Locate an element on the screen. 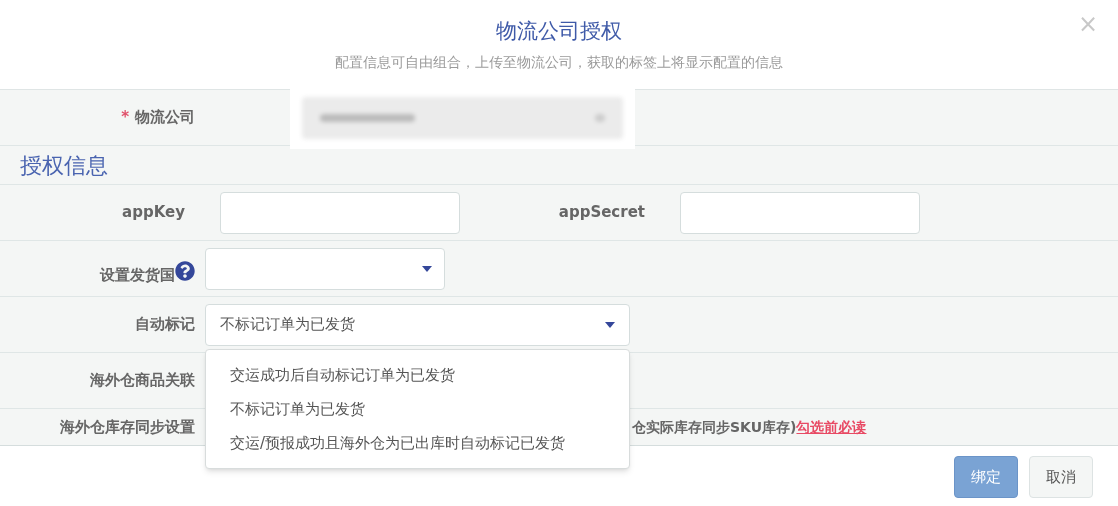 Image resolution: width=1118 pixels, height=506 pixels. section-title: 授权信息 is located at coordinates (64, 165).